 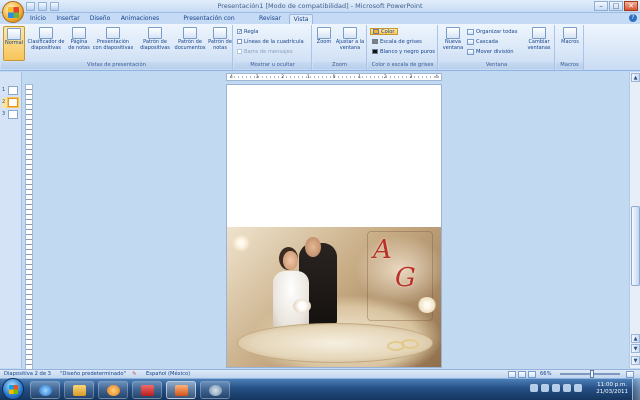 What do you see at coordinates (313, 247) in the screenshot?
I see `groom-head` at bounding box center [313, 247].